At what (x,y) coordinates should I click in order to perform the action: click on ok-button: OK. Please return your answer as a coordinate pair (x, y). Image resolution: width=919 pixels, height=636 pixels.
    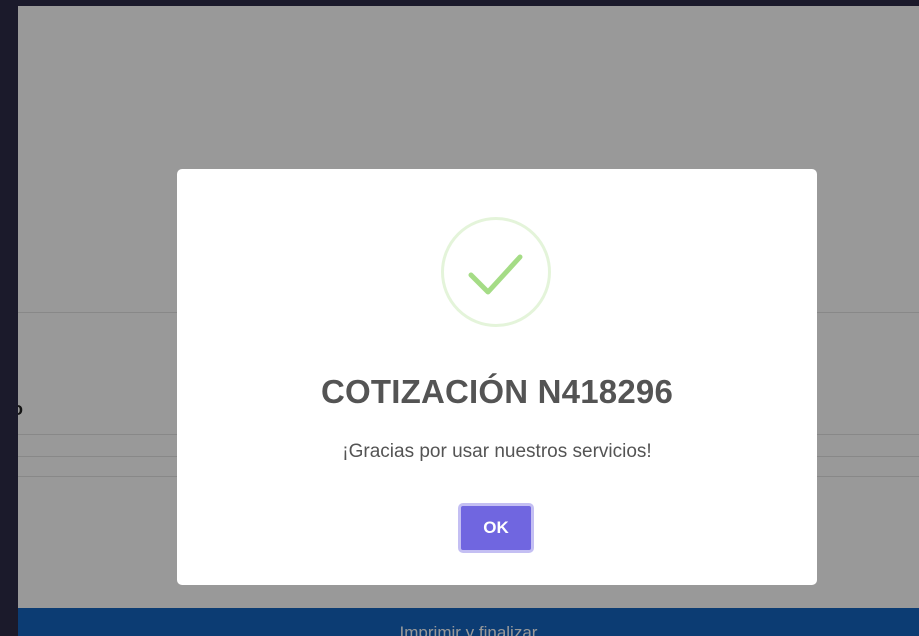
    Looking at the image, I should click on (496, 528).